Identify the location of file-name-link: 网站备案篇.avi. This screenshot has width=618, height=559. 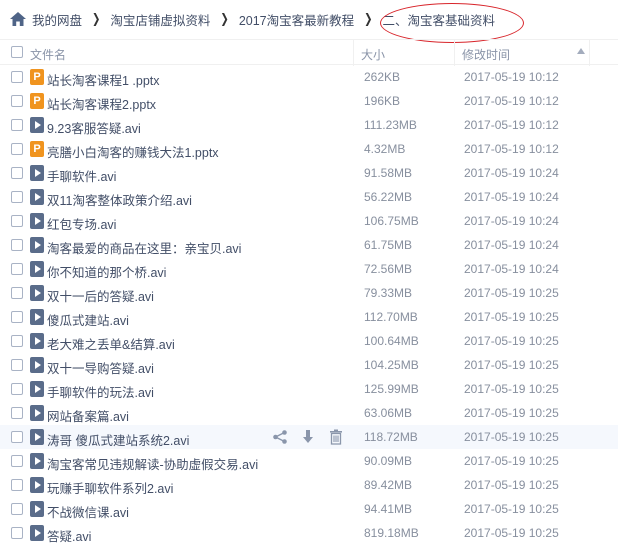
(88, 415).